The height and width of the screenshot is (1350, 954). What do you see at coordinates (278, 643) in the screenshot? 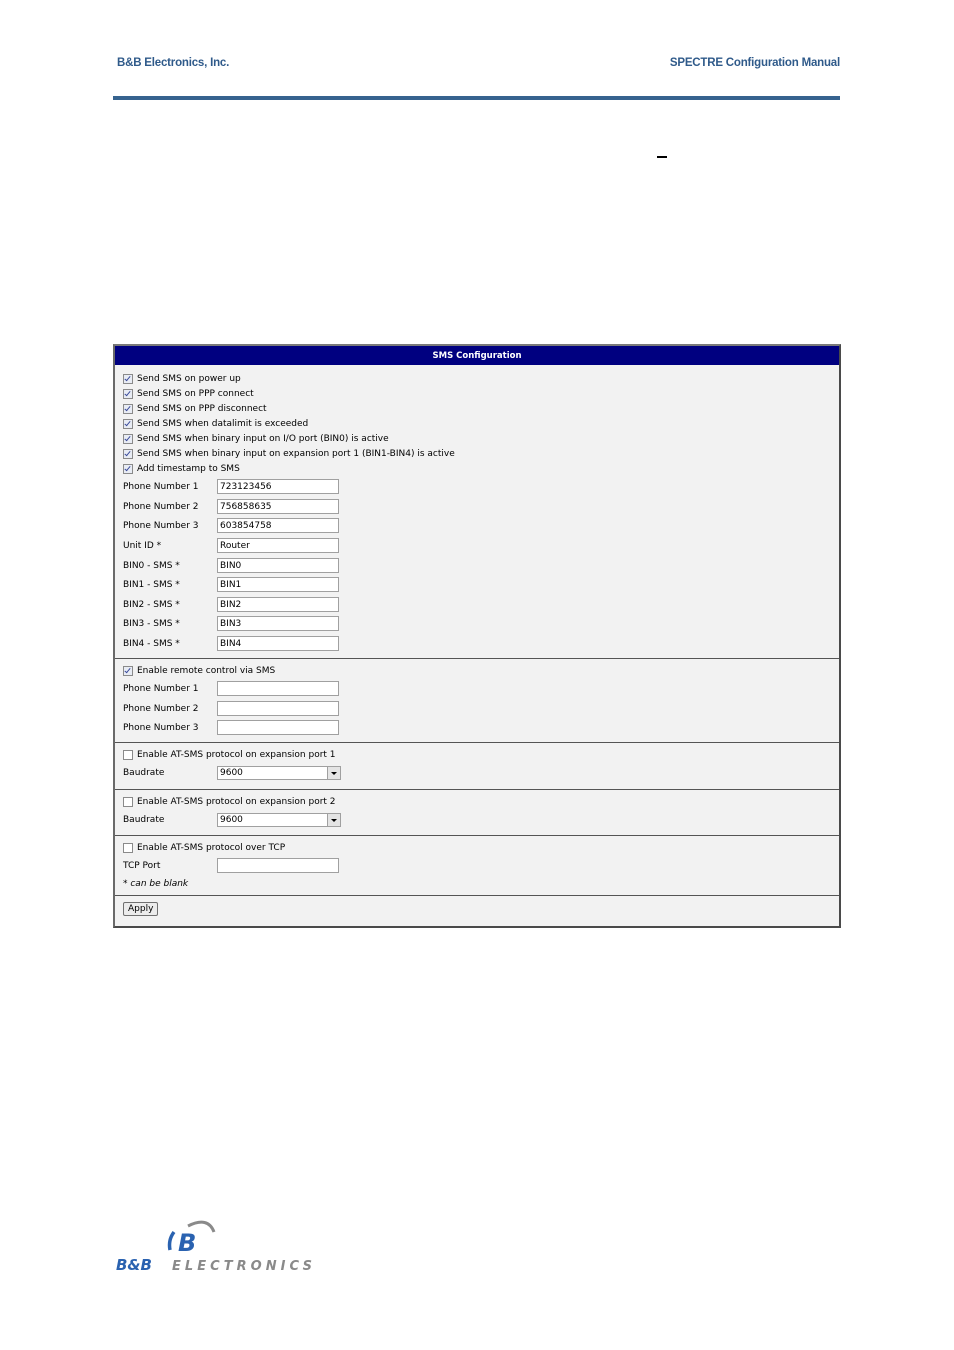
I see `bin4-sms-input: BIN4` at bounding box center [278, 643].